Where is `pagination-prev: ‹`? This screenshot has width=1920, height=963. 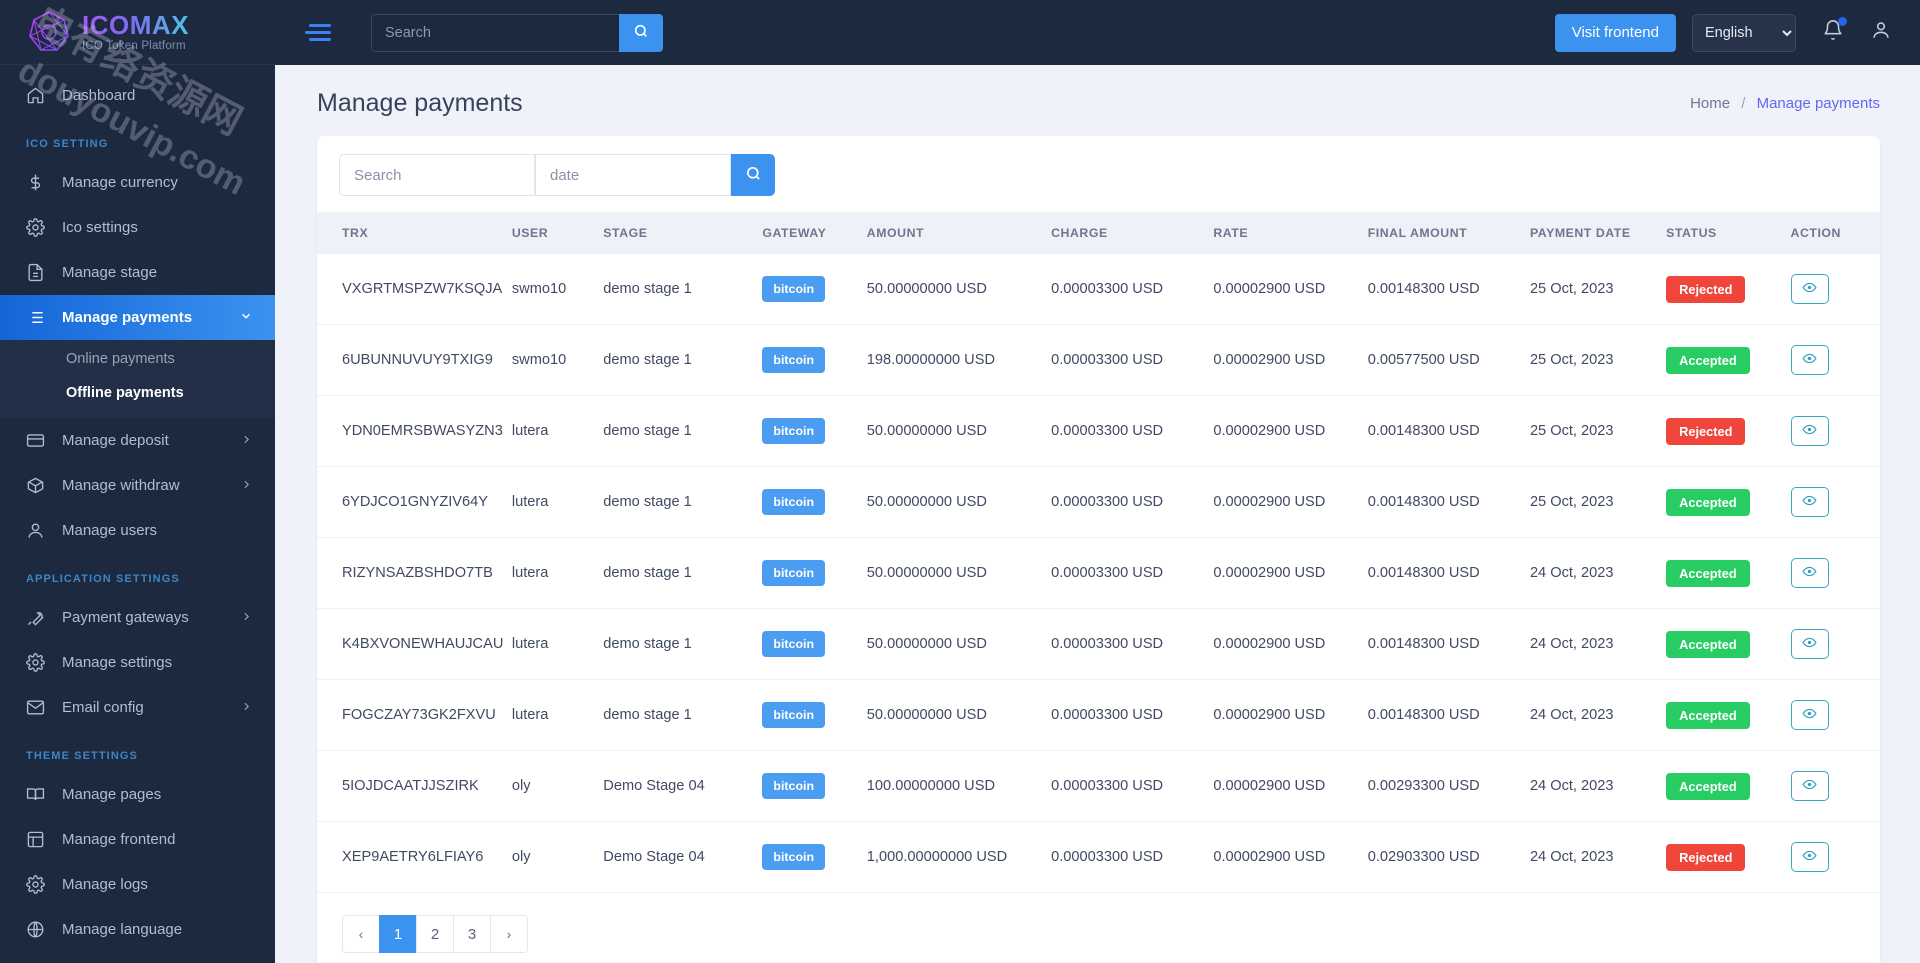 pagination-prev: ‹ is located at coordinates (361, 934).